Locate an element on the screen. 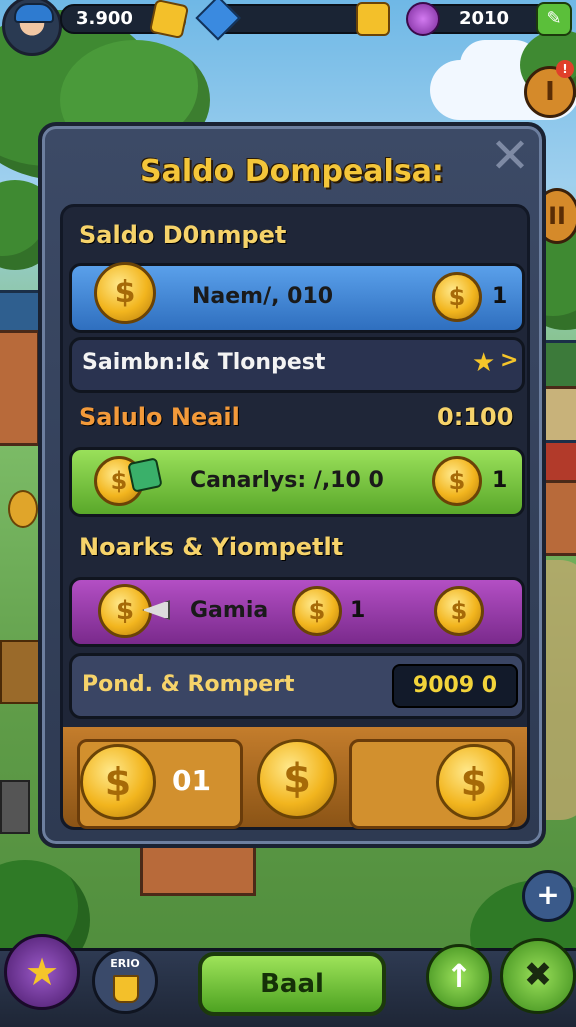  section-row: Saimbn:l& Tlonpest ★ > is located at coordinates (297, 365).